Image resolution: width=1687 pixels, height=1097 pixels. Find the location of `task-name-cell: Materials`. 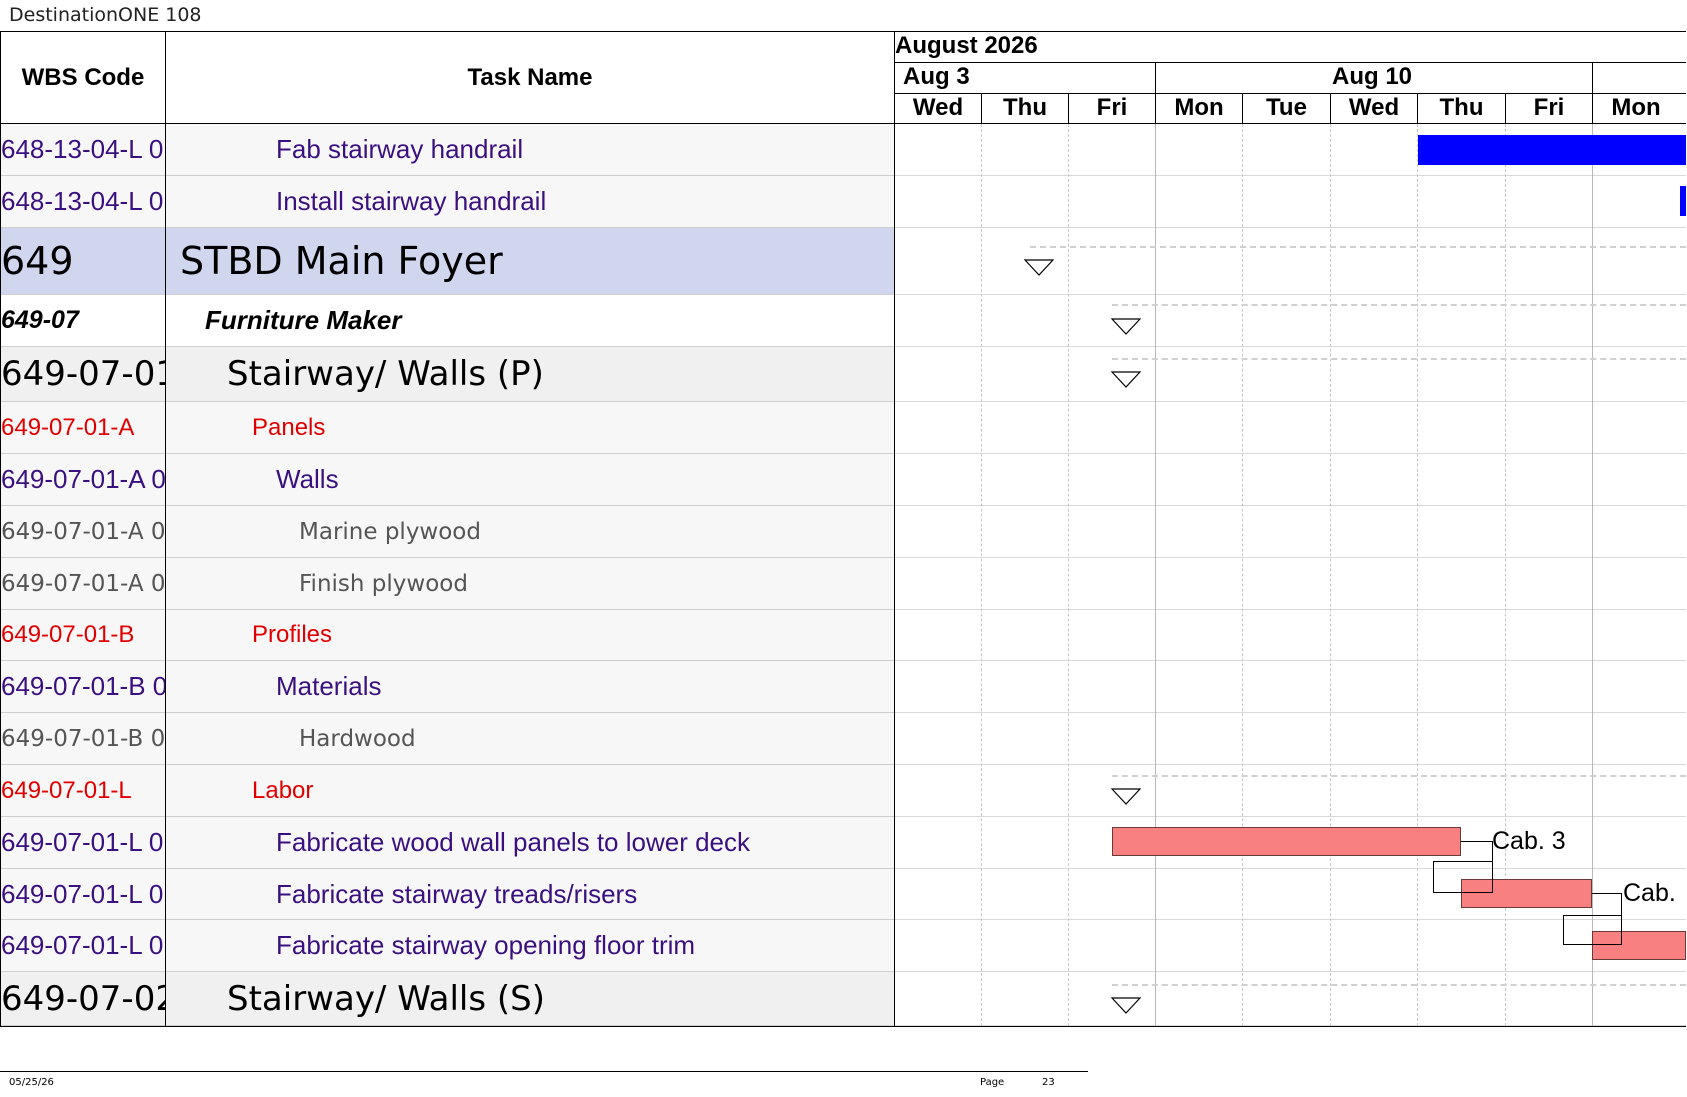

task-name-cell: Materials is located at coordinates (529, 686).